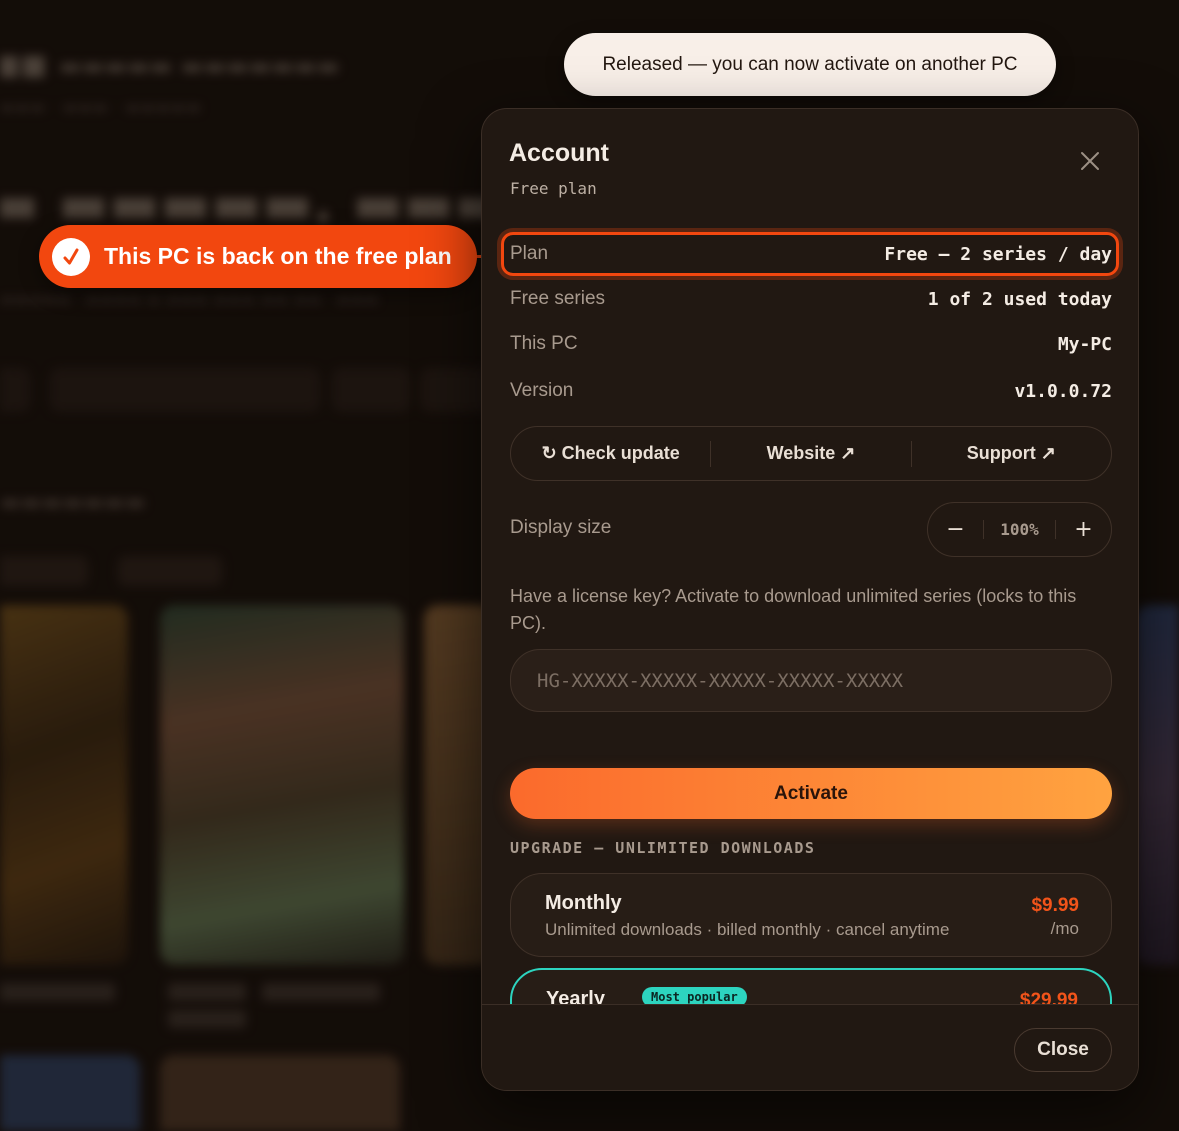 The height and width of the screenshot is (1131, 1179). Describe the element at coordinates (1063, 1050) in the screenshot. I see `close-button: Close` at that location.